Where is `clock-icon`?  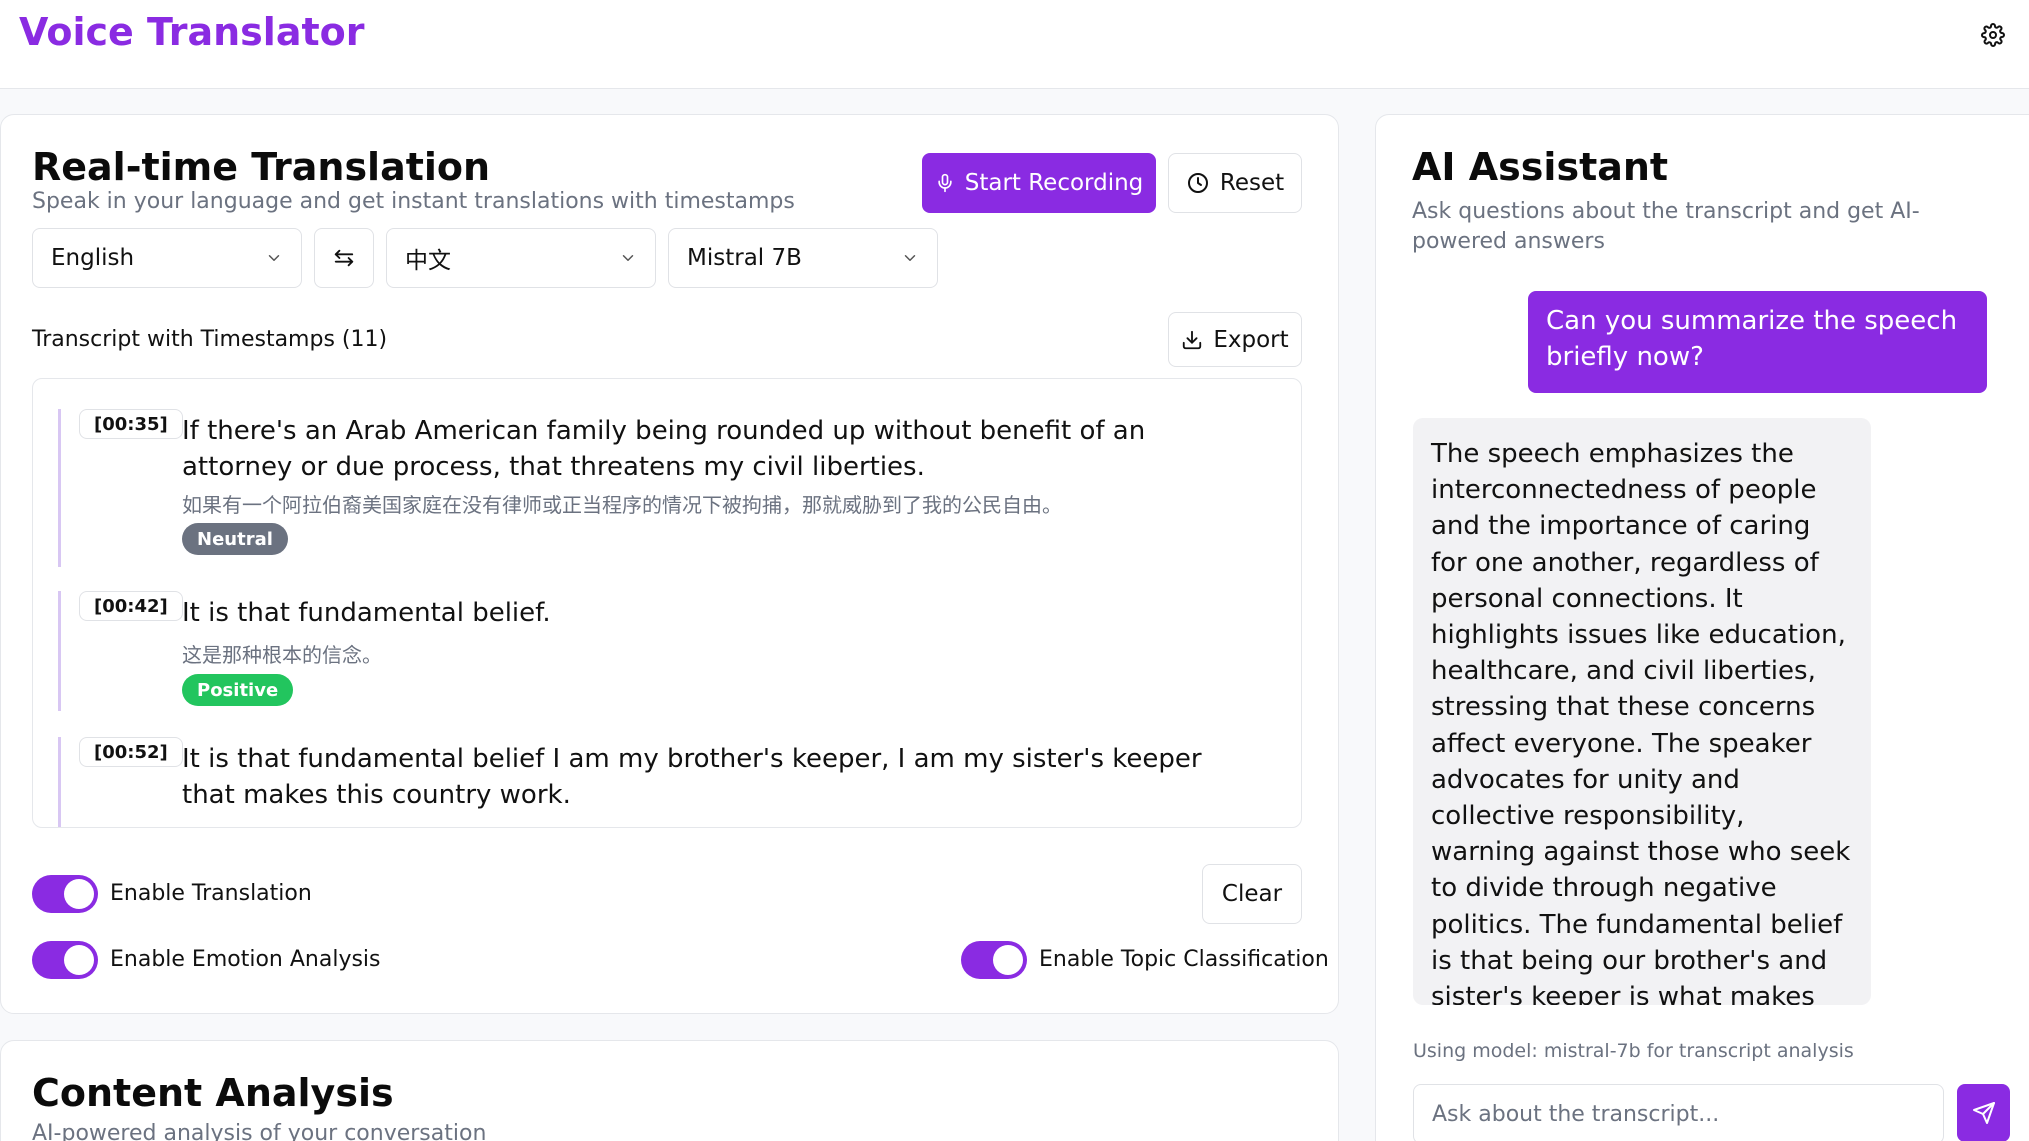
clock-icon is located at coordinates (1197, 183).